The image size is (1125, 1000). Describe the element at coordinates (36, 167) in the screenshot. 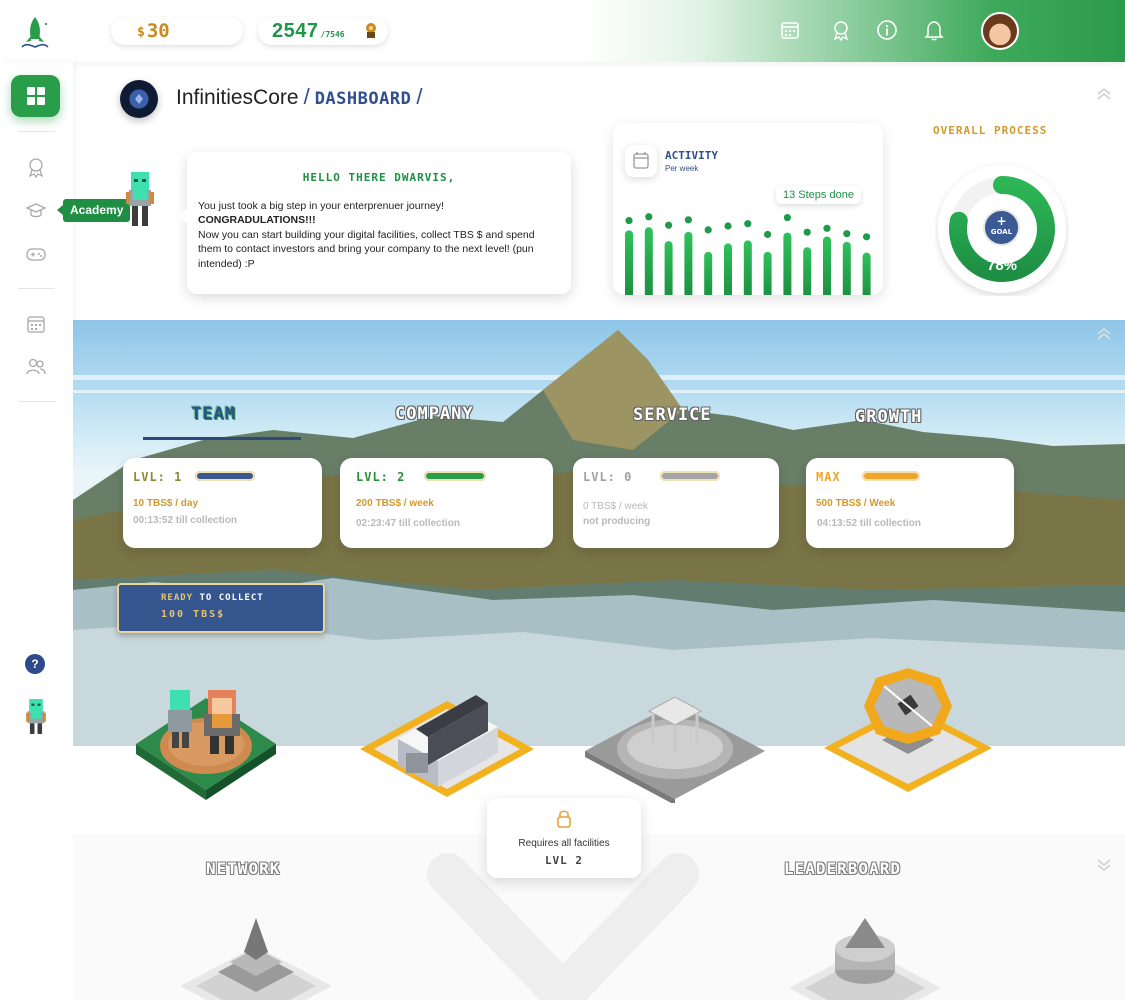

I see `sidebar-rocket-icon` at that location.